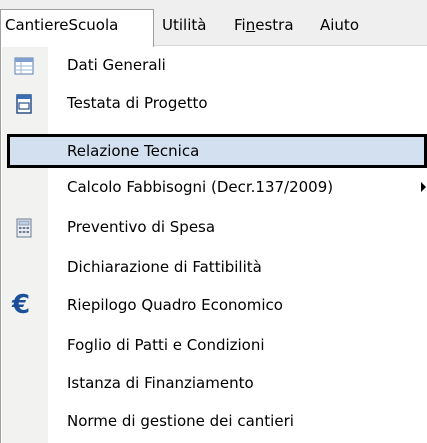 The width and height of the screenshot is (427, 443). What do you see at coordinates (213, 23) in the screenshot?
I see `menu-bar: CantiereScuola Utilità Finestra Aiuto` at bounding box center [213, 23].